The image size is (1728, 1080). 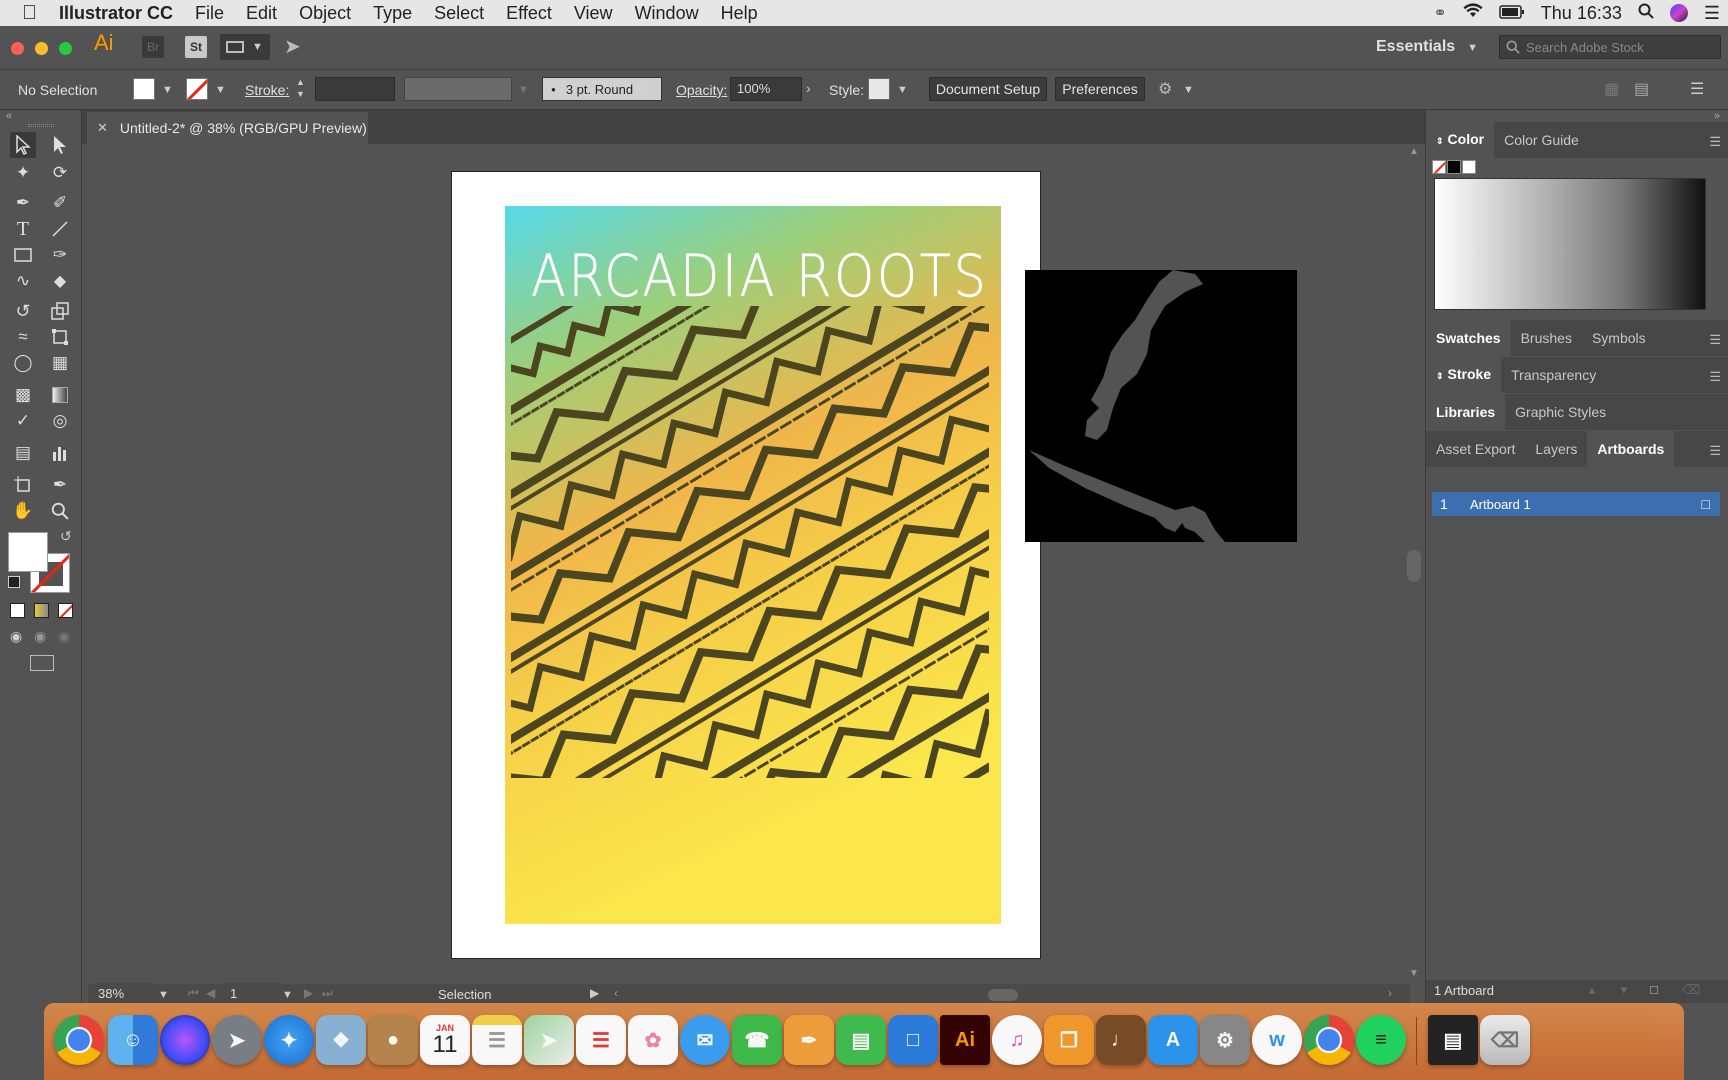 What do you see at coordinates (341, 1040) in the screenshot?
I see `mail-eagle-icon: ❖` at bounding box center [341, 1040].